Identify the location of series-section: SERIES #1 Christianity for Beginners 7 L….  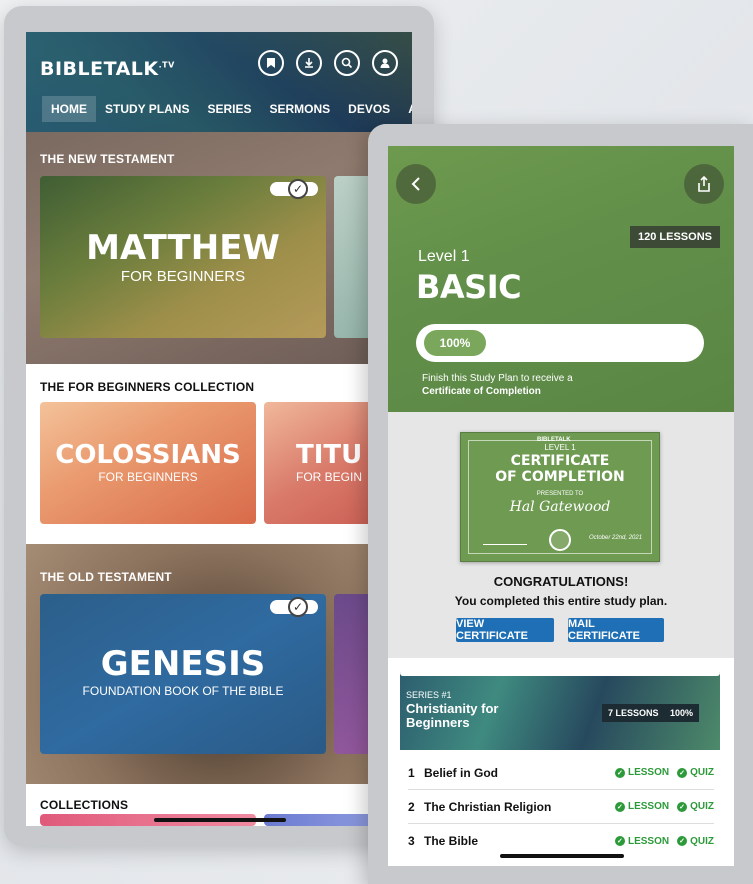
(561, 762).